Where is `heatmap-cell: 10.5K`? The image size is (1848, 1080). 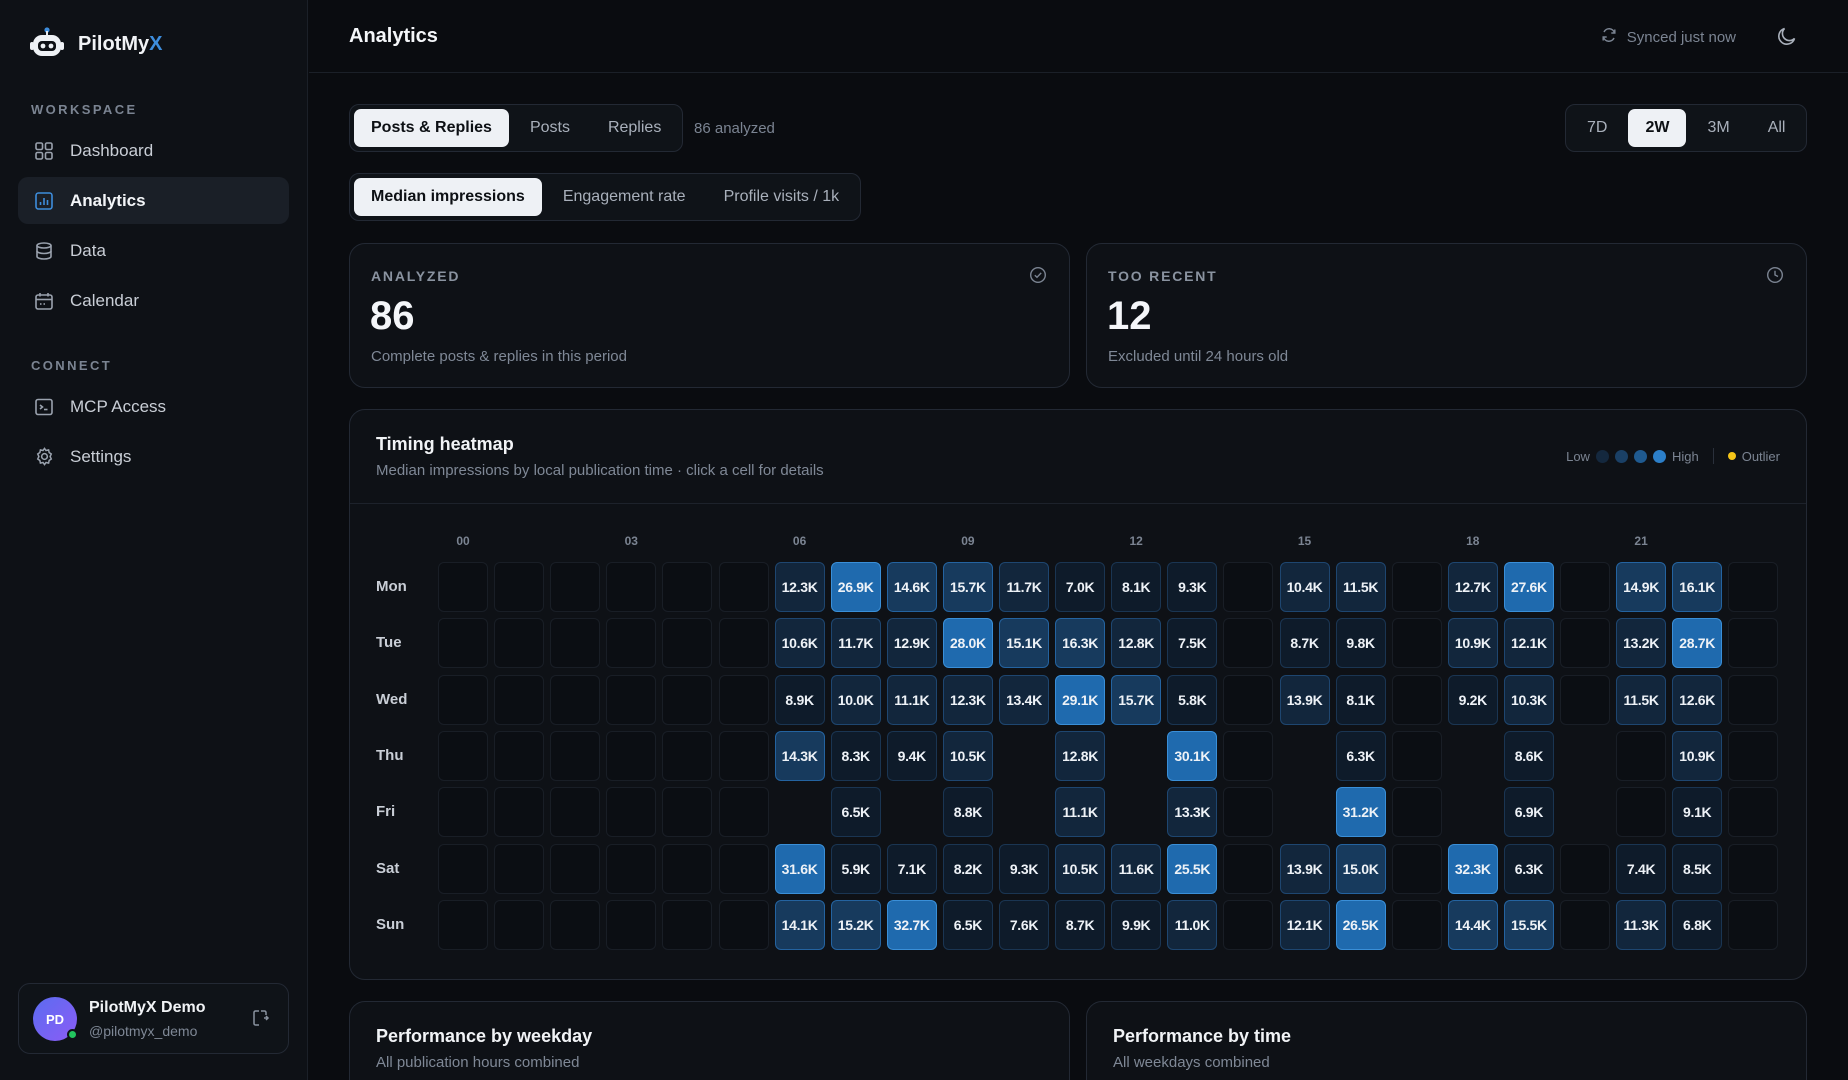
heatmap-cell: 10.5K is located at coordinates (967, 755).